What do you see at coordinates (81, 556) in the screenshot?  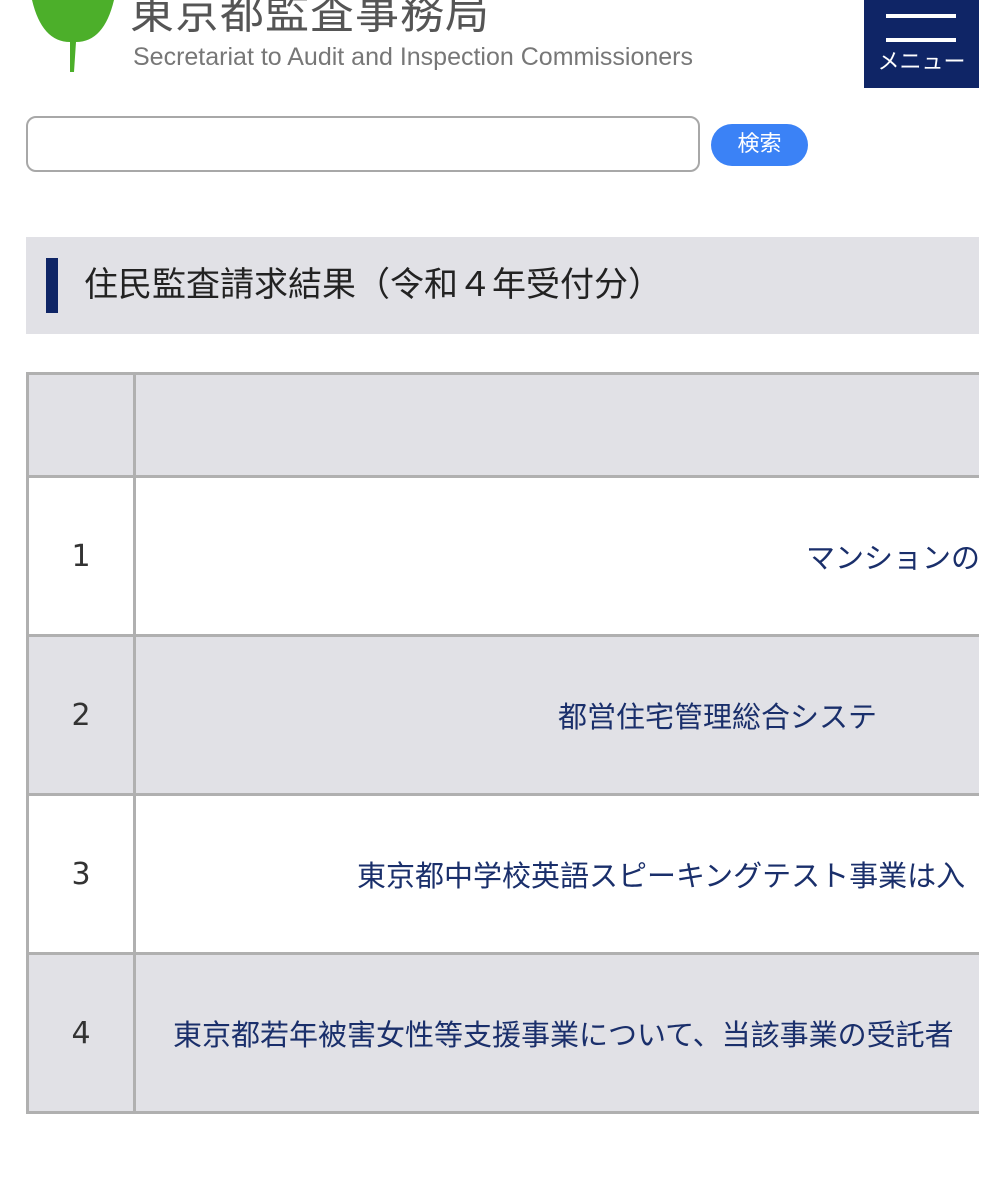 I see `row-number: 1` at bounding box center [81, 556].